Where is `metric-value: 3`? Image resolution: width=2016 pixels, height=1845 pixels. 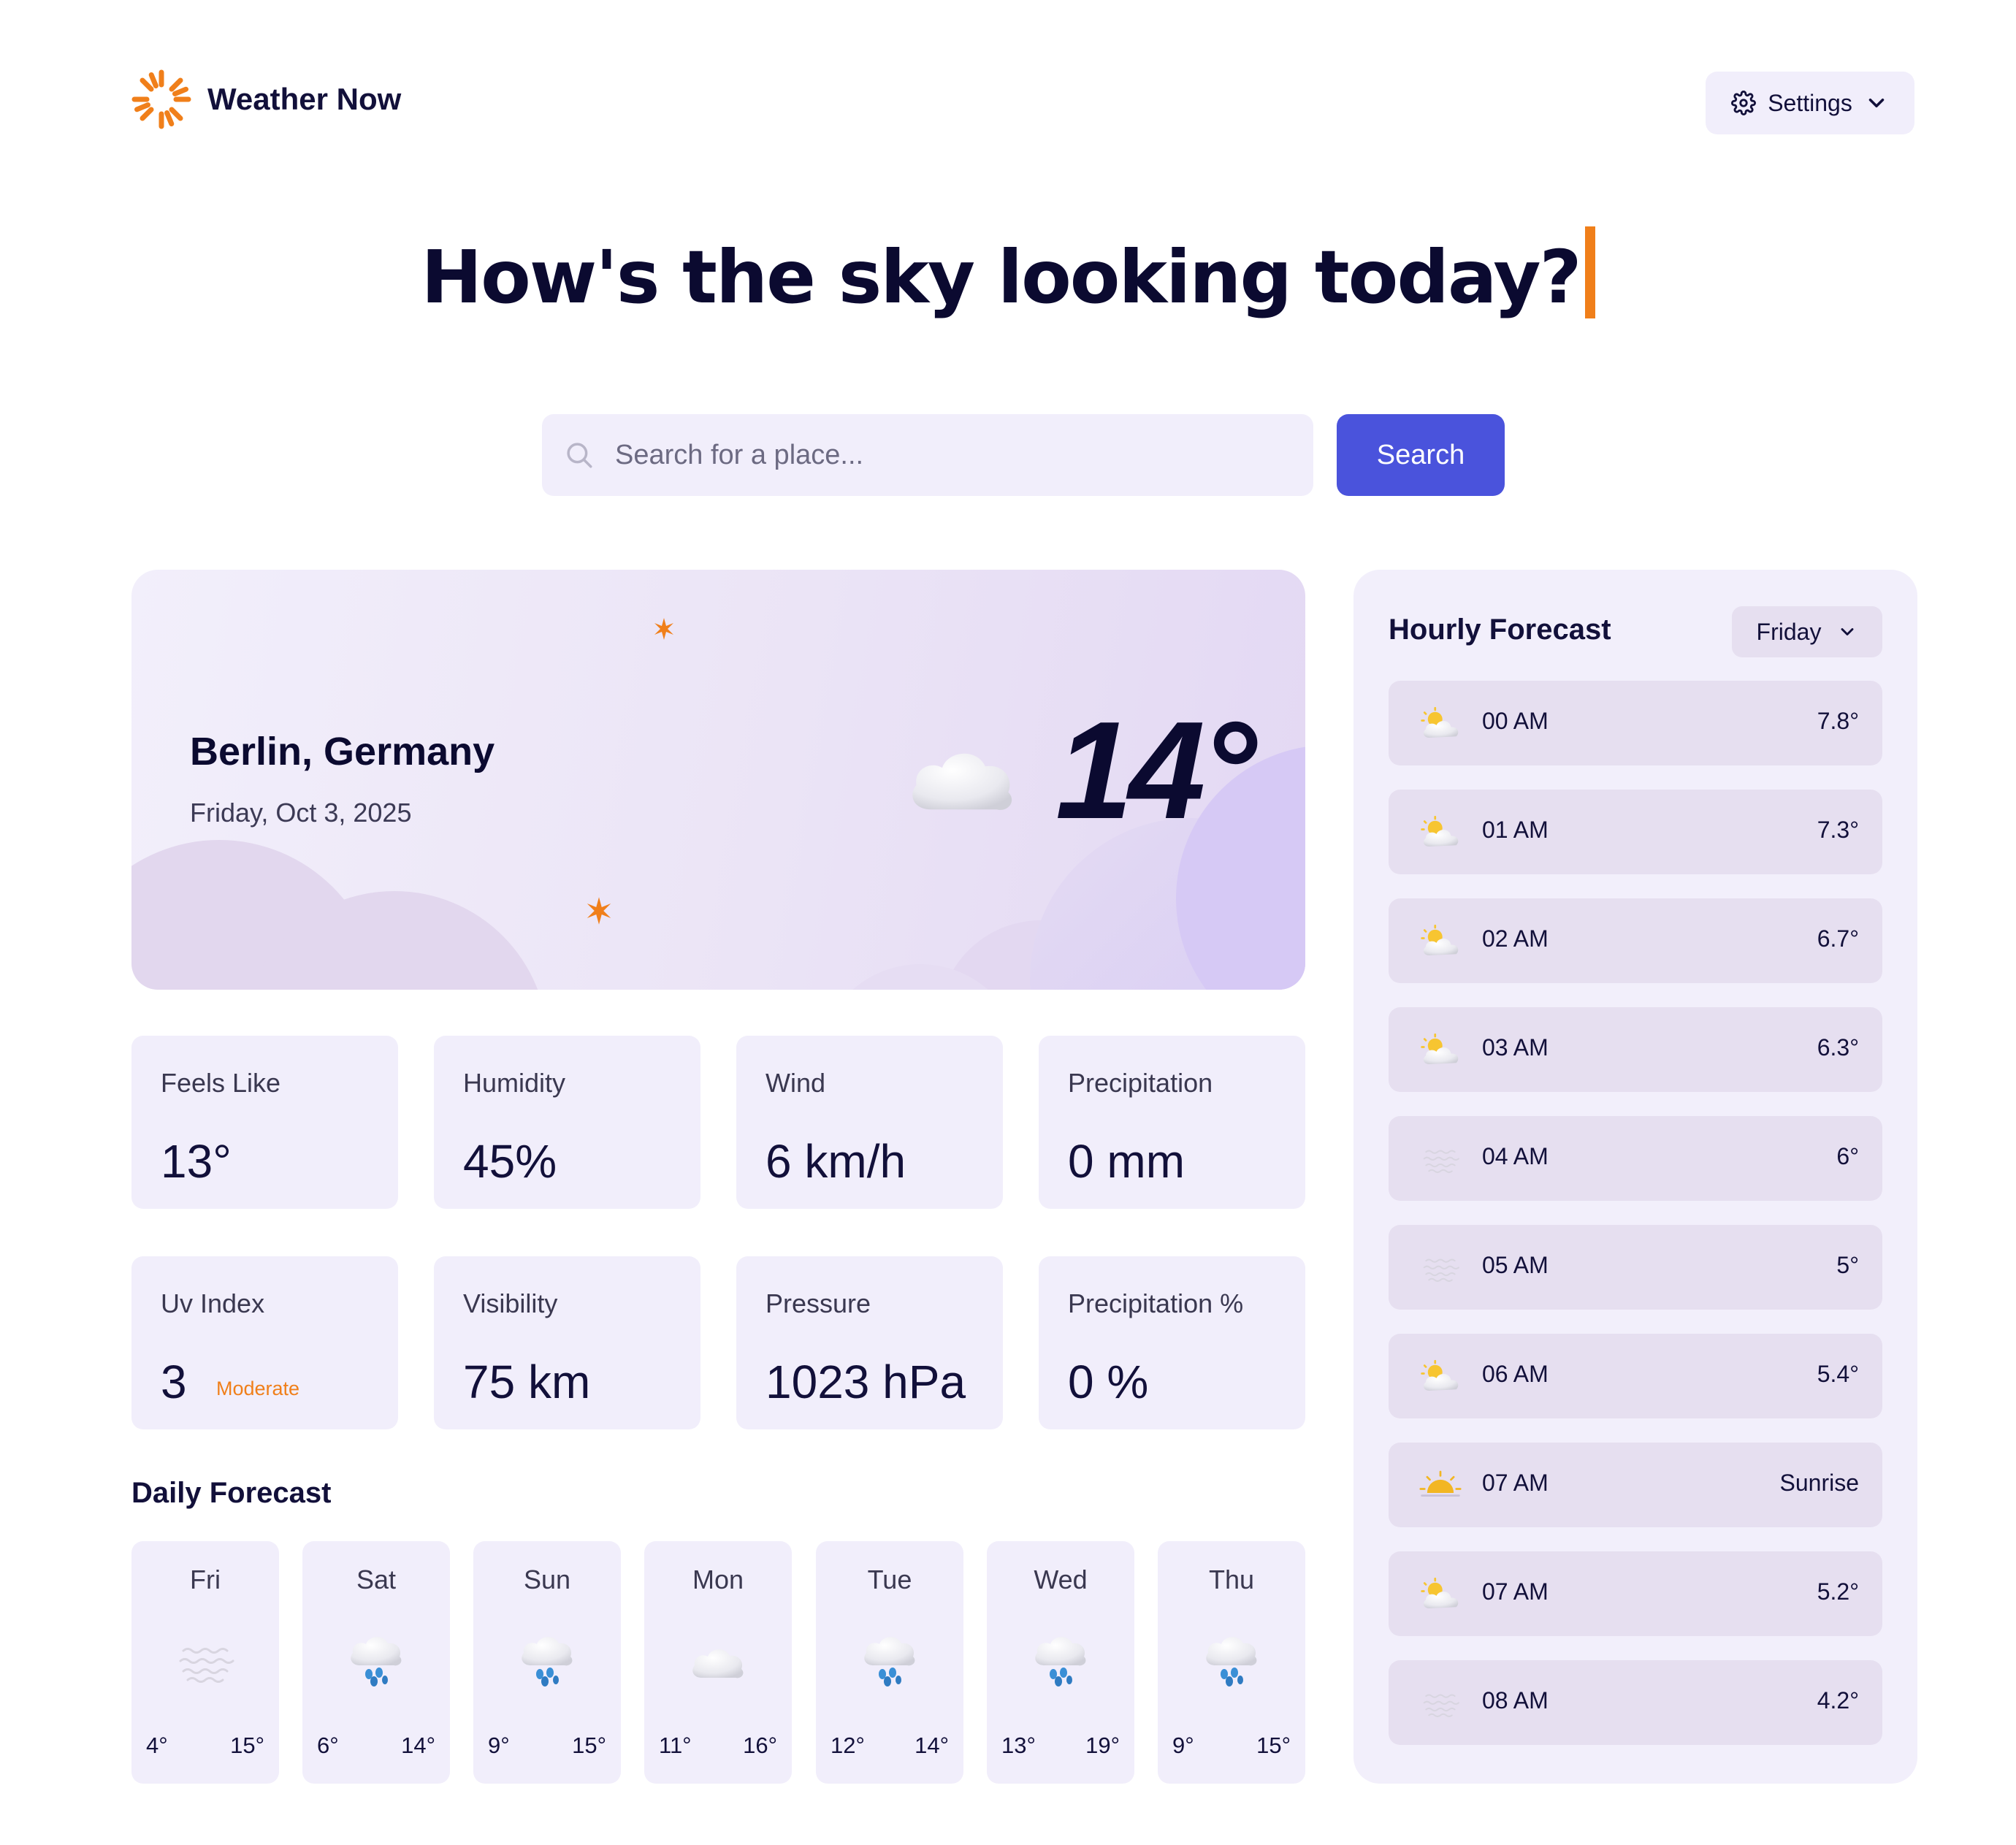 metric-value: 3 is located at coordinates (174, 1382).